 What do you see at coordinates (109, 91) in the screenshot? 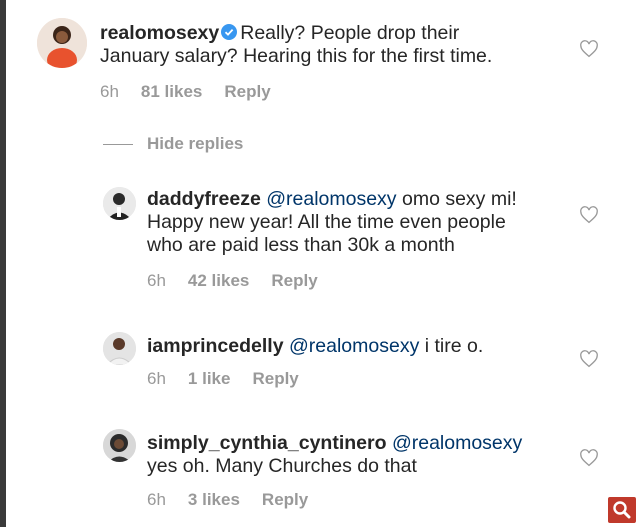
I see `comment-time: 6h` at bounding box center [109, 91].